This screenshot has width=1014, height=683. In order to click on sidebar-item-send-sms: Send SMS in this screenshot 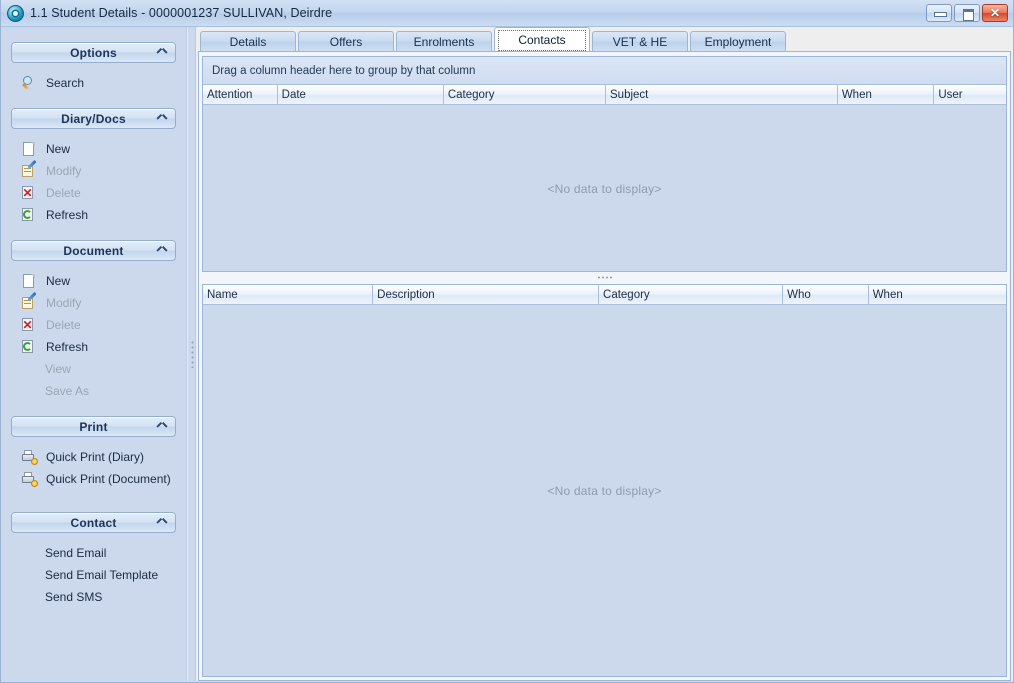, I will do `click(93, 597)`.